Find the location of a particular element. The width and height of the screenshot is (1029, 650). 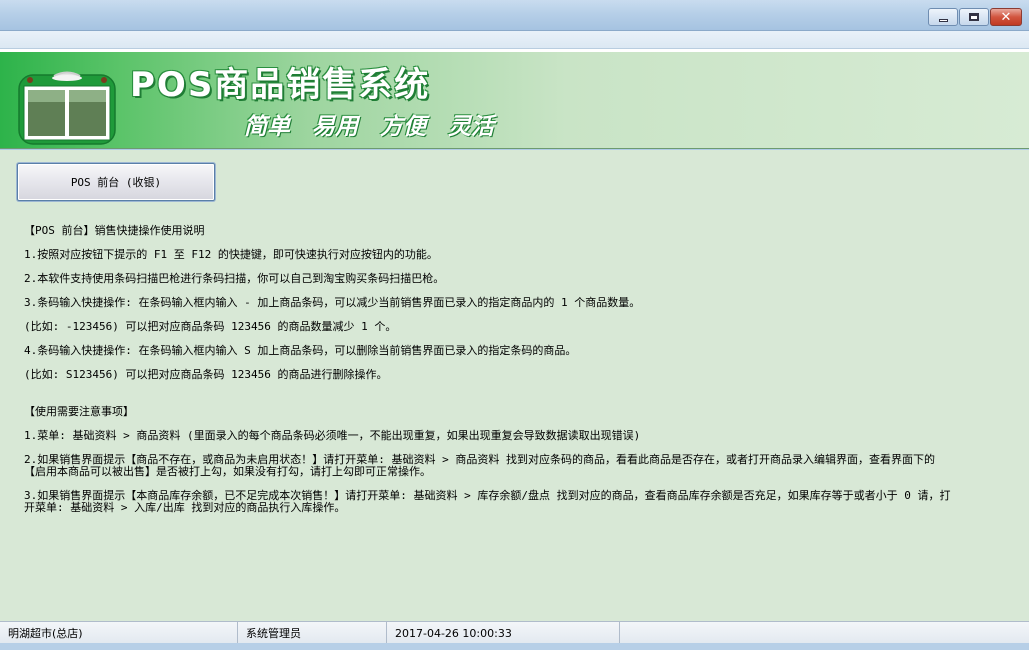

notes-title: 【使用需要注意事项】 is located at coordinates (79, 411).